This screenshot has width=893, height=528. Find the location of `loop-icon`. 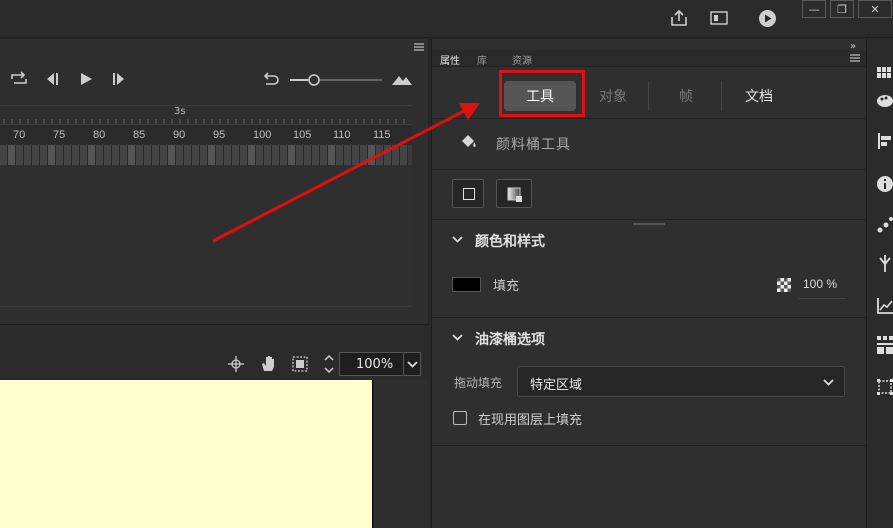

loop-icon is located at coordinates (19, 79).